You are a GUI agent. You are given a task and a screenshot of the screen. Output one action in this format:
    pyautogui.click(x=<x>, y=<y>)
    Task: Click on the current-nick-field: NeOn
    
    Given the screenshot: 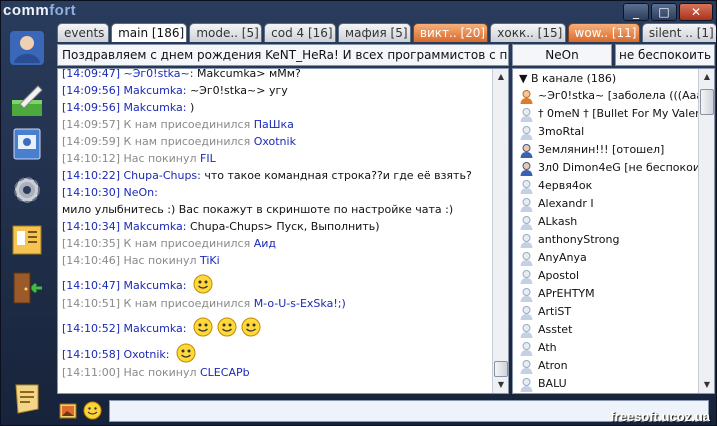 What is the action you would take?
    pyautogui.click(x=562, y=55)
    